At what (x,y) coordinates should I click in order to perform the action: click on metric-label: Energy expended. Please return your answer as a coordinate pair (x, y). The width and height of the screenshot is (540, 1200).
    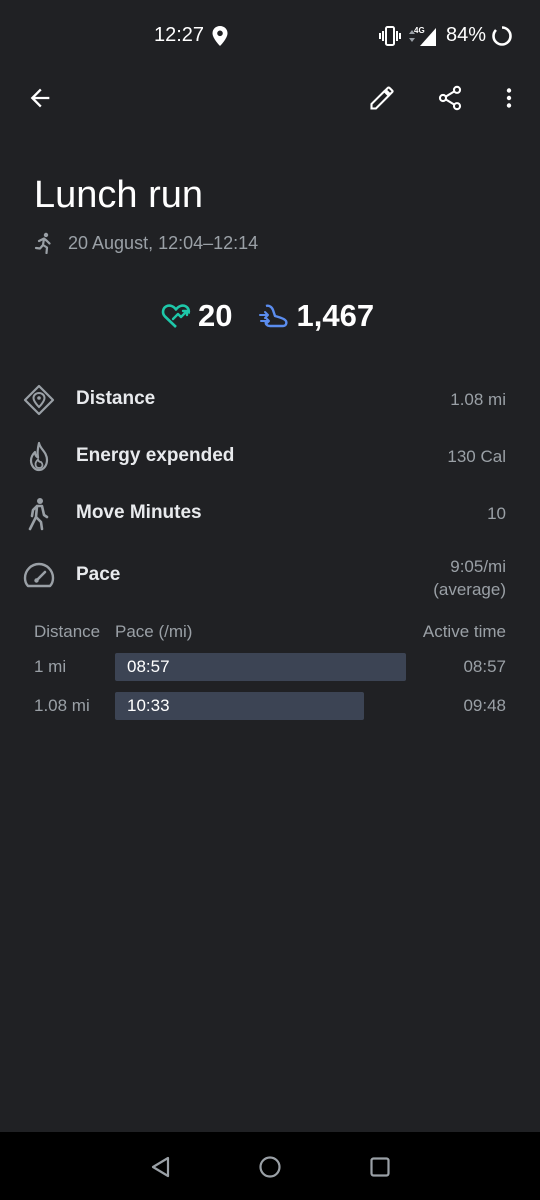
    Looking at the image, I should click on (155, 455).